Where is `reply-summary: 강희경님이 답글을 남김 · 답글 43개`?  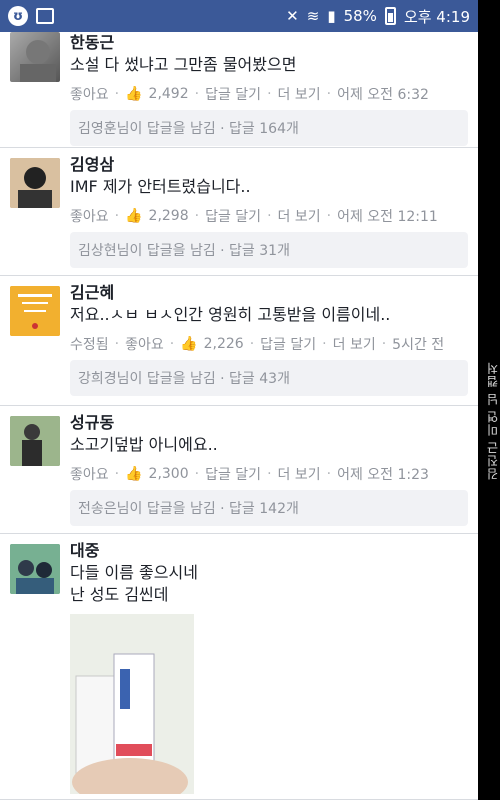
reply-summary: 강희경님이 답글을 남김 · 답글 43개 is located at coordinates (269, 378).